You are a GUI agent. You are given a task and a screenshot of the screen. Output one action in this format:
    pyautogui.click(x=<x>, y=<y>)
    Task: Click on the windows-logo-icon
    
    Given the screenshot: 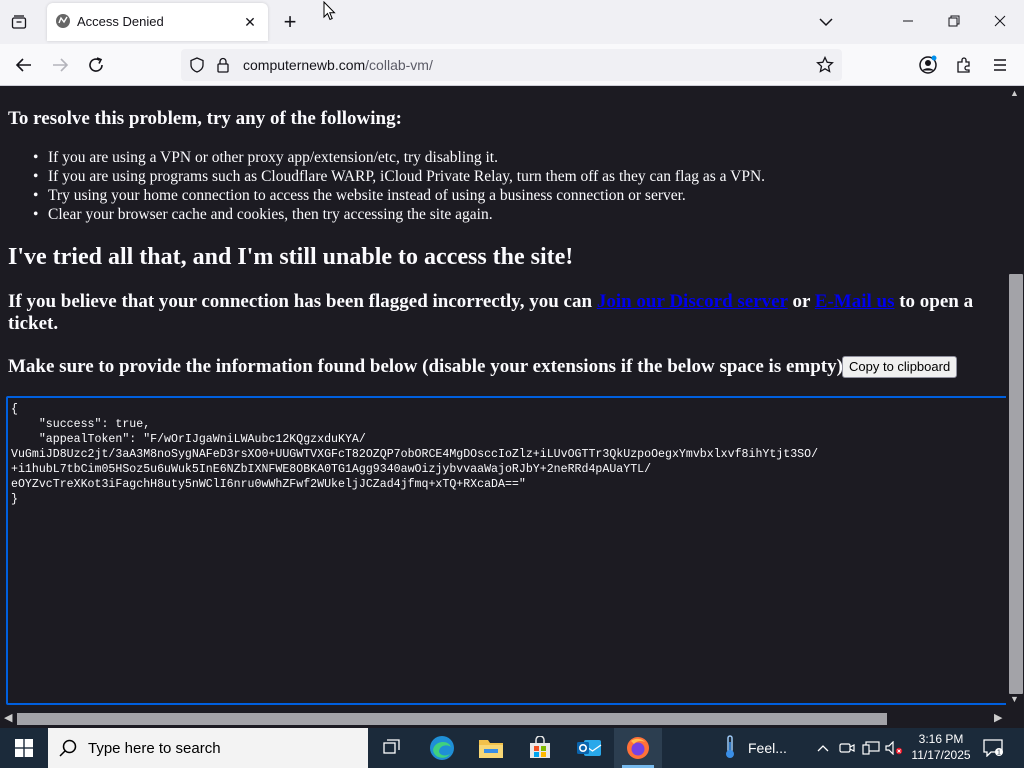 What is the action you would take?
    pyautogui.click(x=24, y=748)
    